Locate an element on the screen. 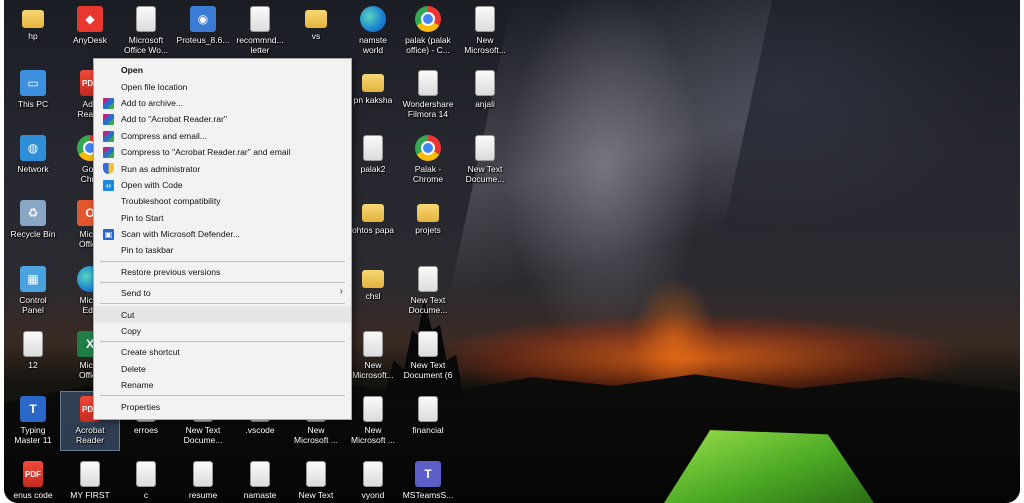  desktop-icon-label: erroes is located at coordinates (146, 430).